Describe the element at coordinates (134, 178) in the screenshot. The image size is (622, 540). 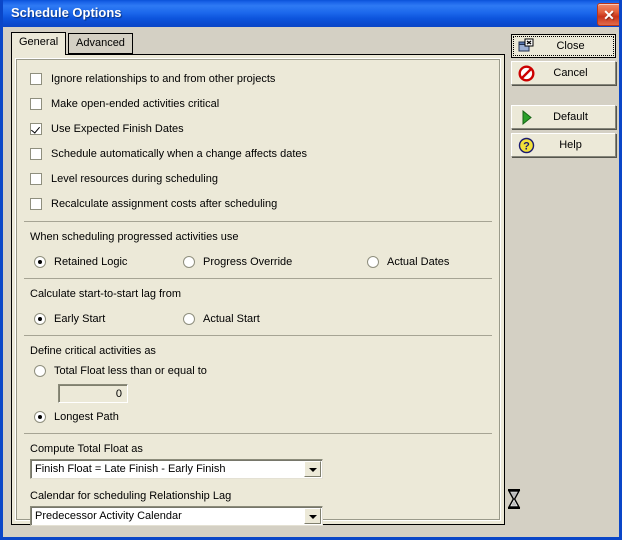
I see `checkbox-label: Level resources during scheduling` at that location.